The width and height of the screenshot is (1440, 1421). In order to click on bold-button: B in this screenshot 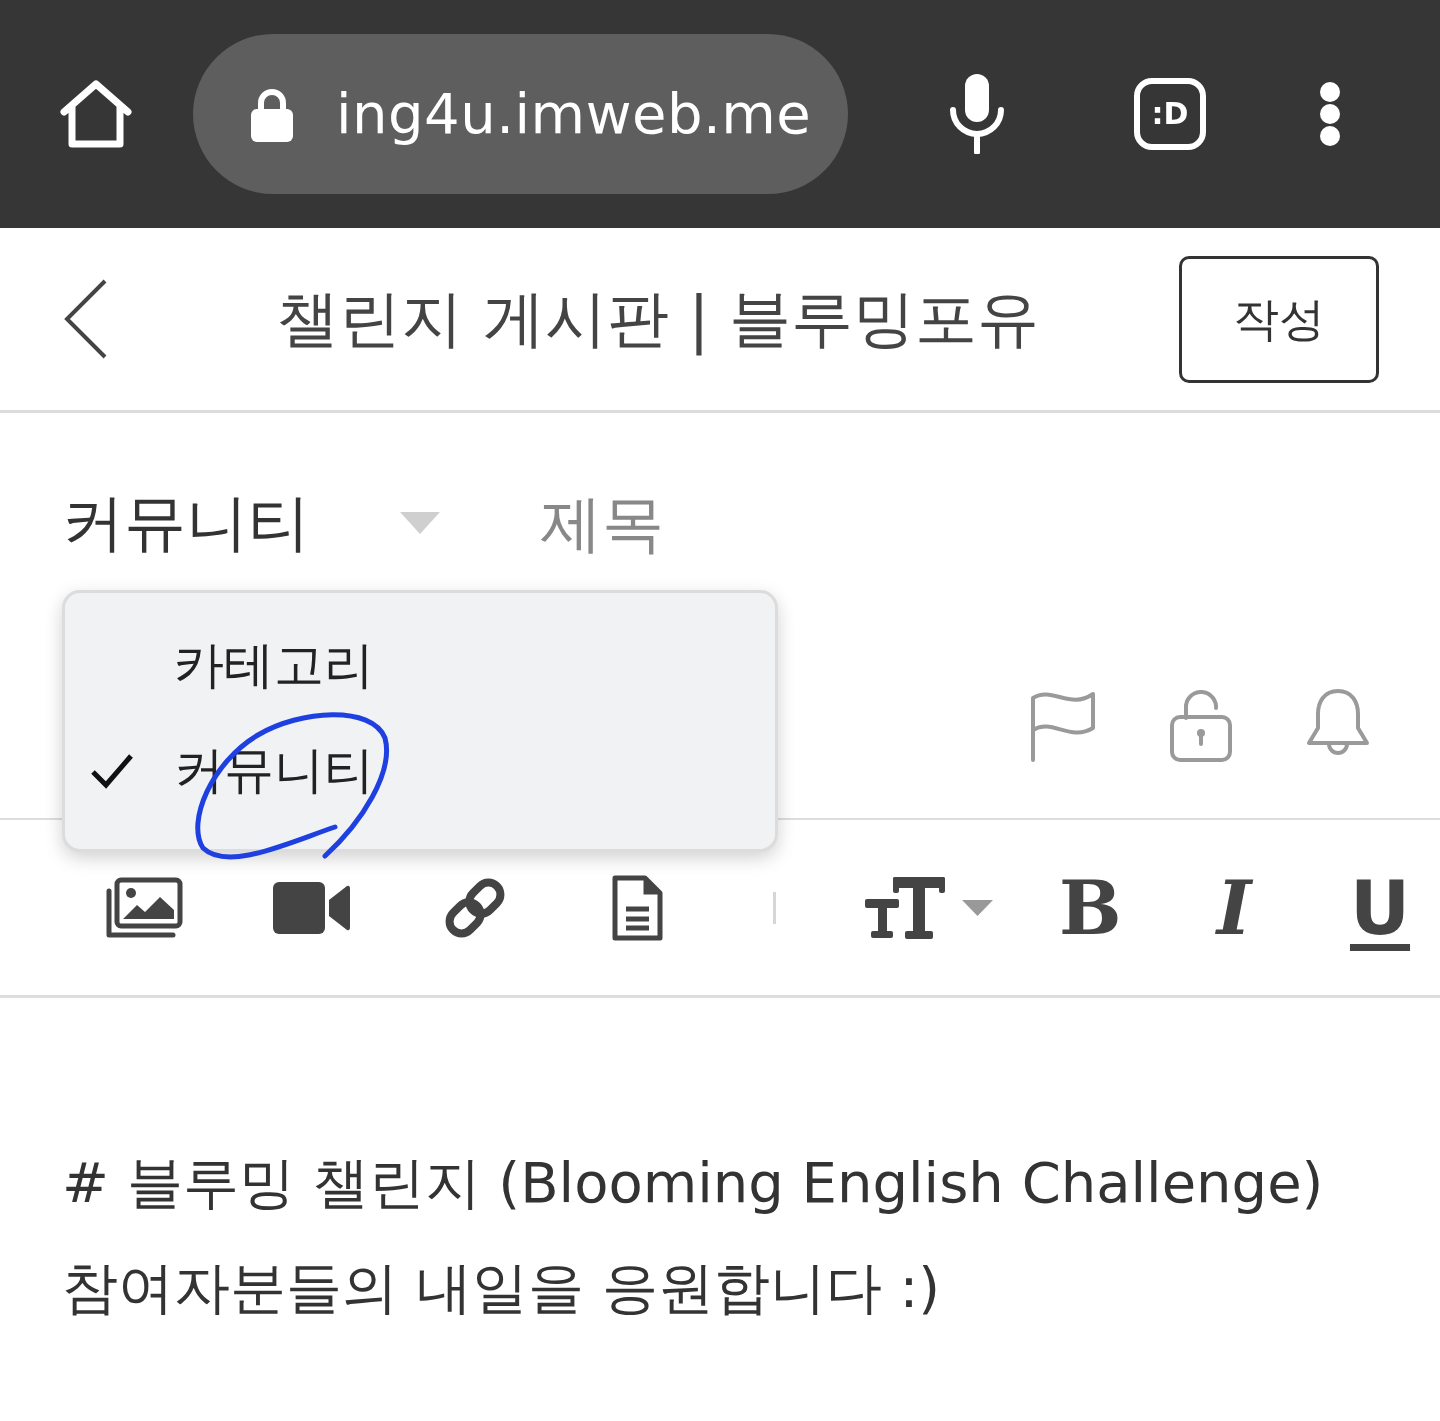, I will do `click(1090, 907)`.